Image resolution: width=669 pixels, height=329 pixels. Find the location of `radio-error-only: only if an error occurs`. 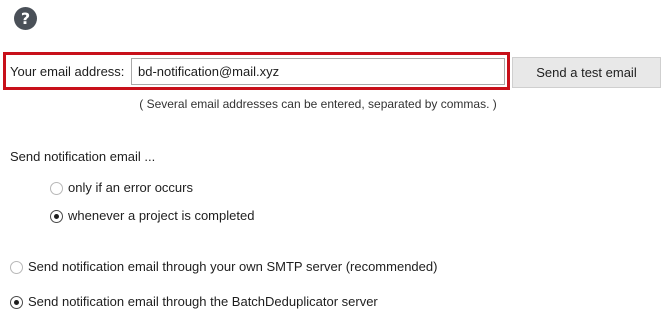

radio-error-only: only if an error occurs is located at coordinates (121, 188).